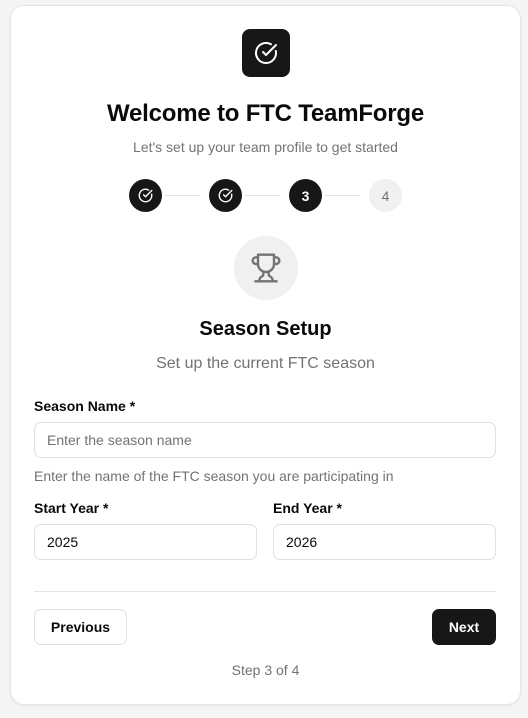 The width and height of the screenshot is (528, 718). What do you see at coordinates (384, 542) in the screenshot?
I see `end-year-input` at bounding box center [384, 542].